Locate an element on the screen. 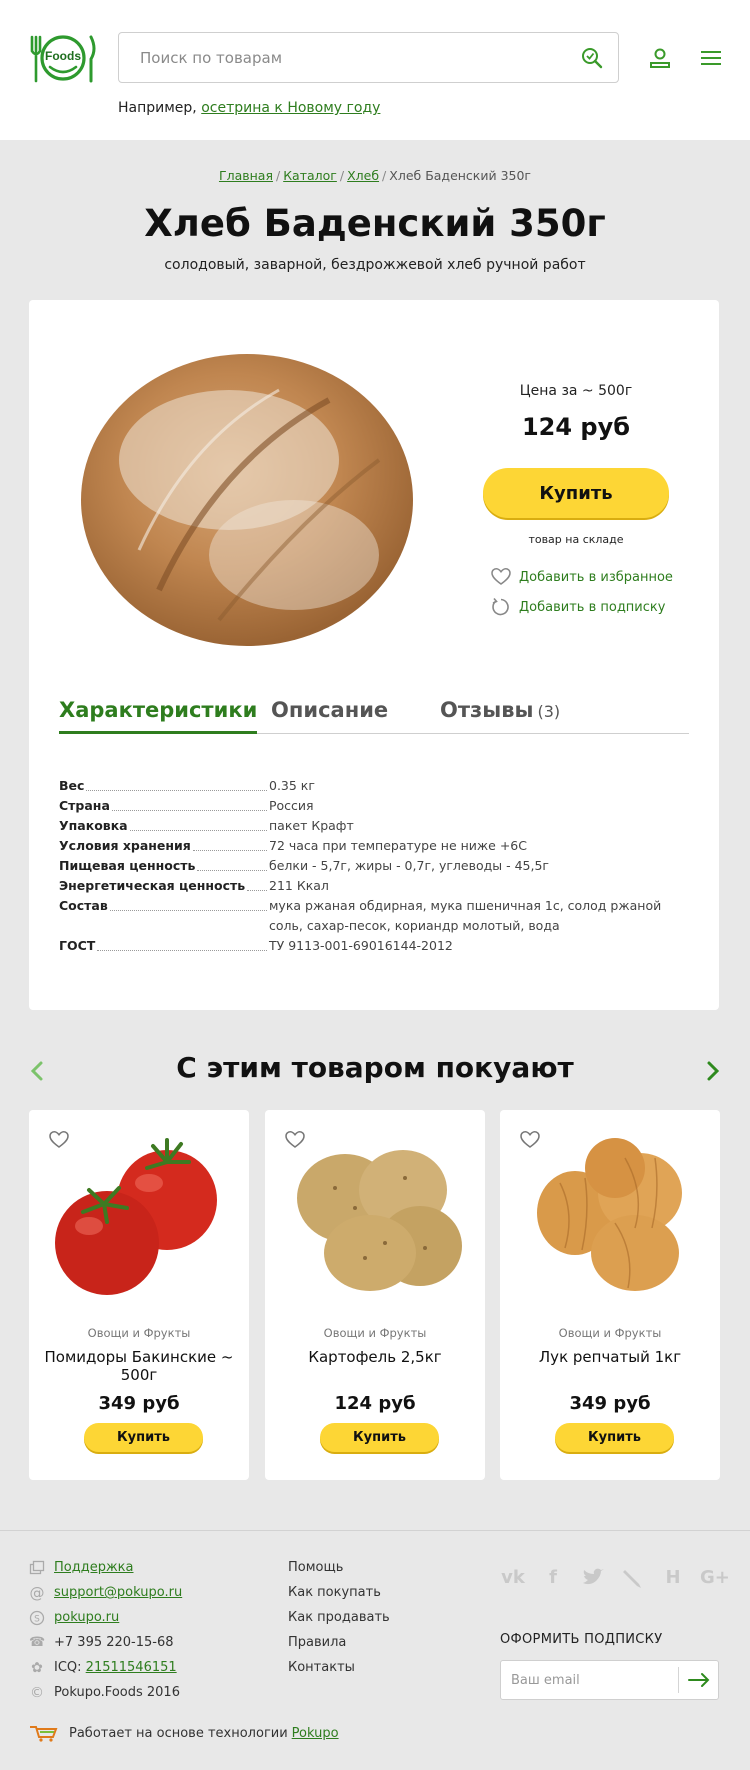  subscribe-form is located at coordinates (609, 1680).